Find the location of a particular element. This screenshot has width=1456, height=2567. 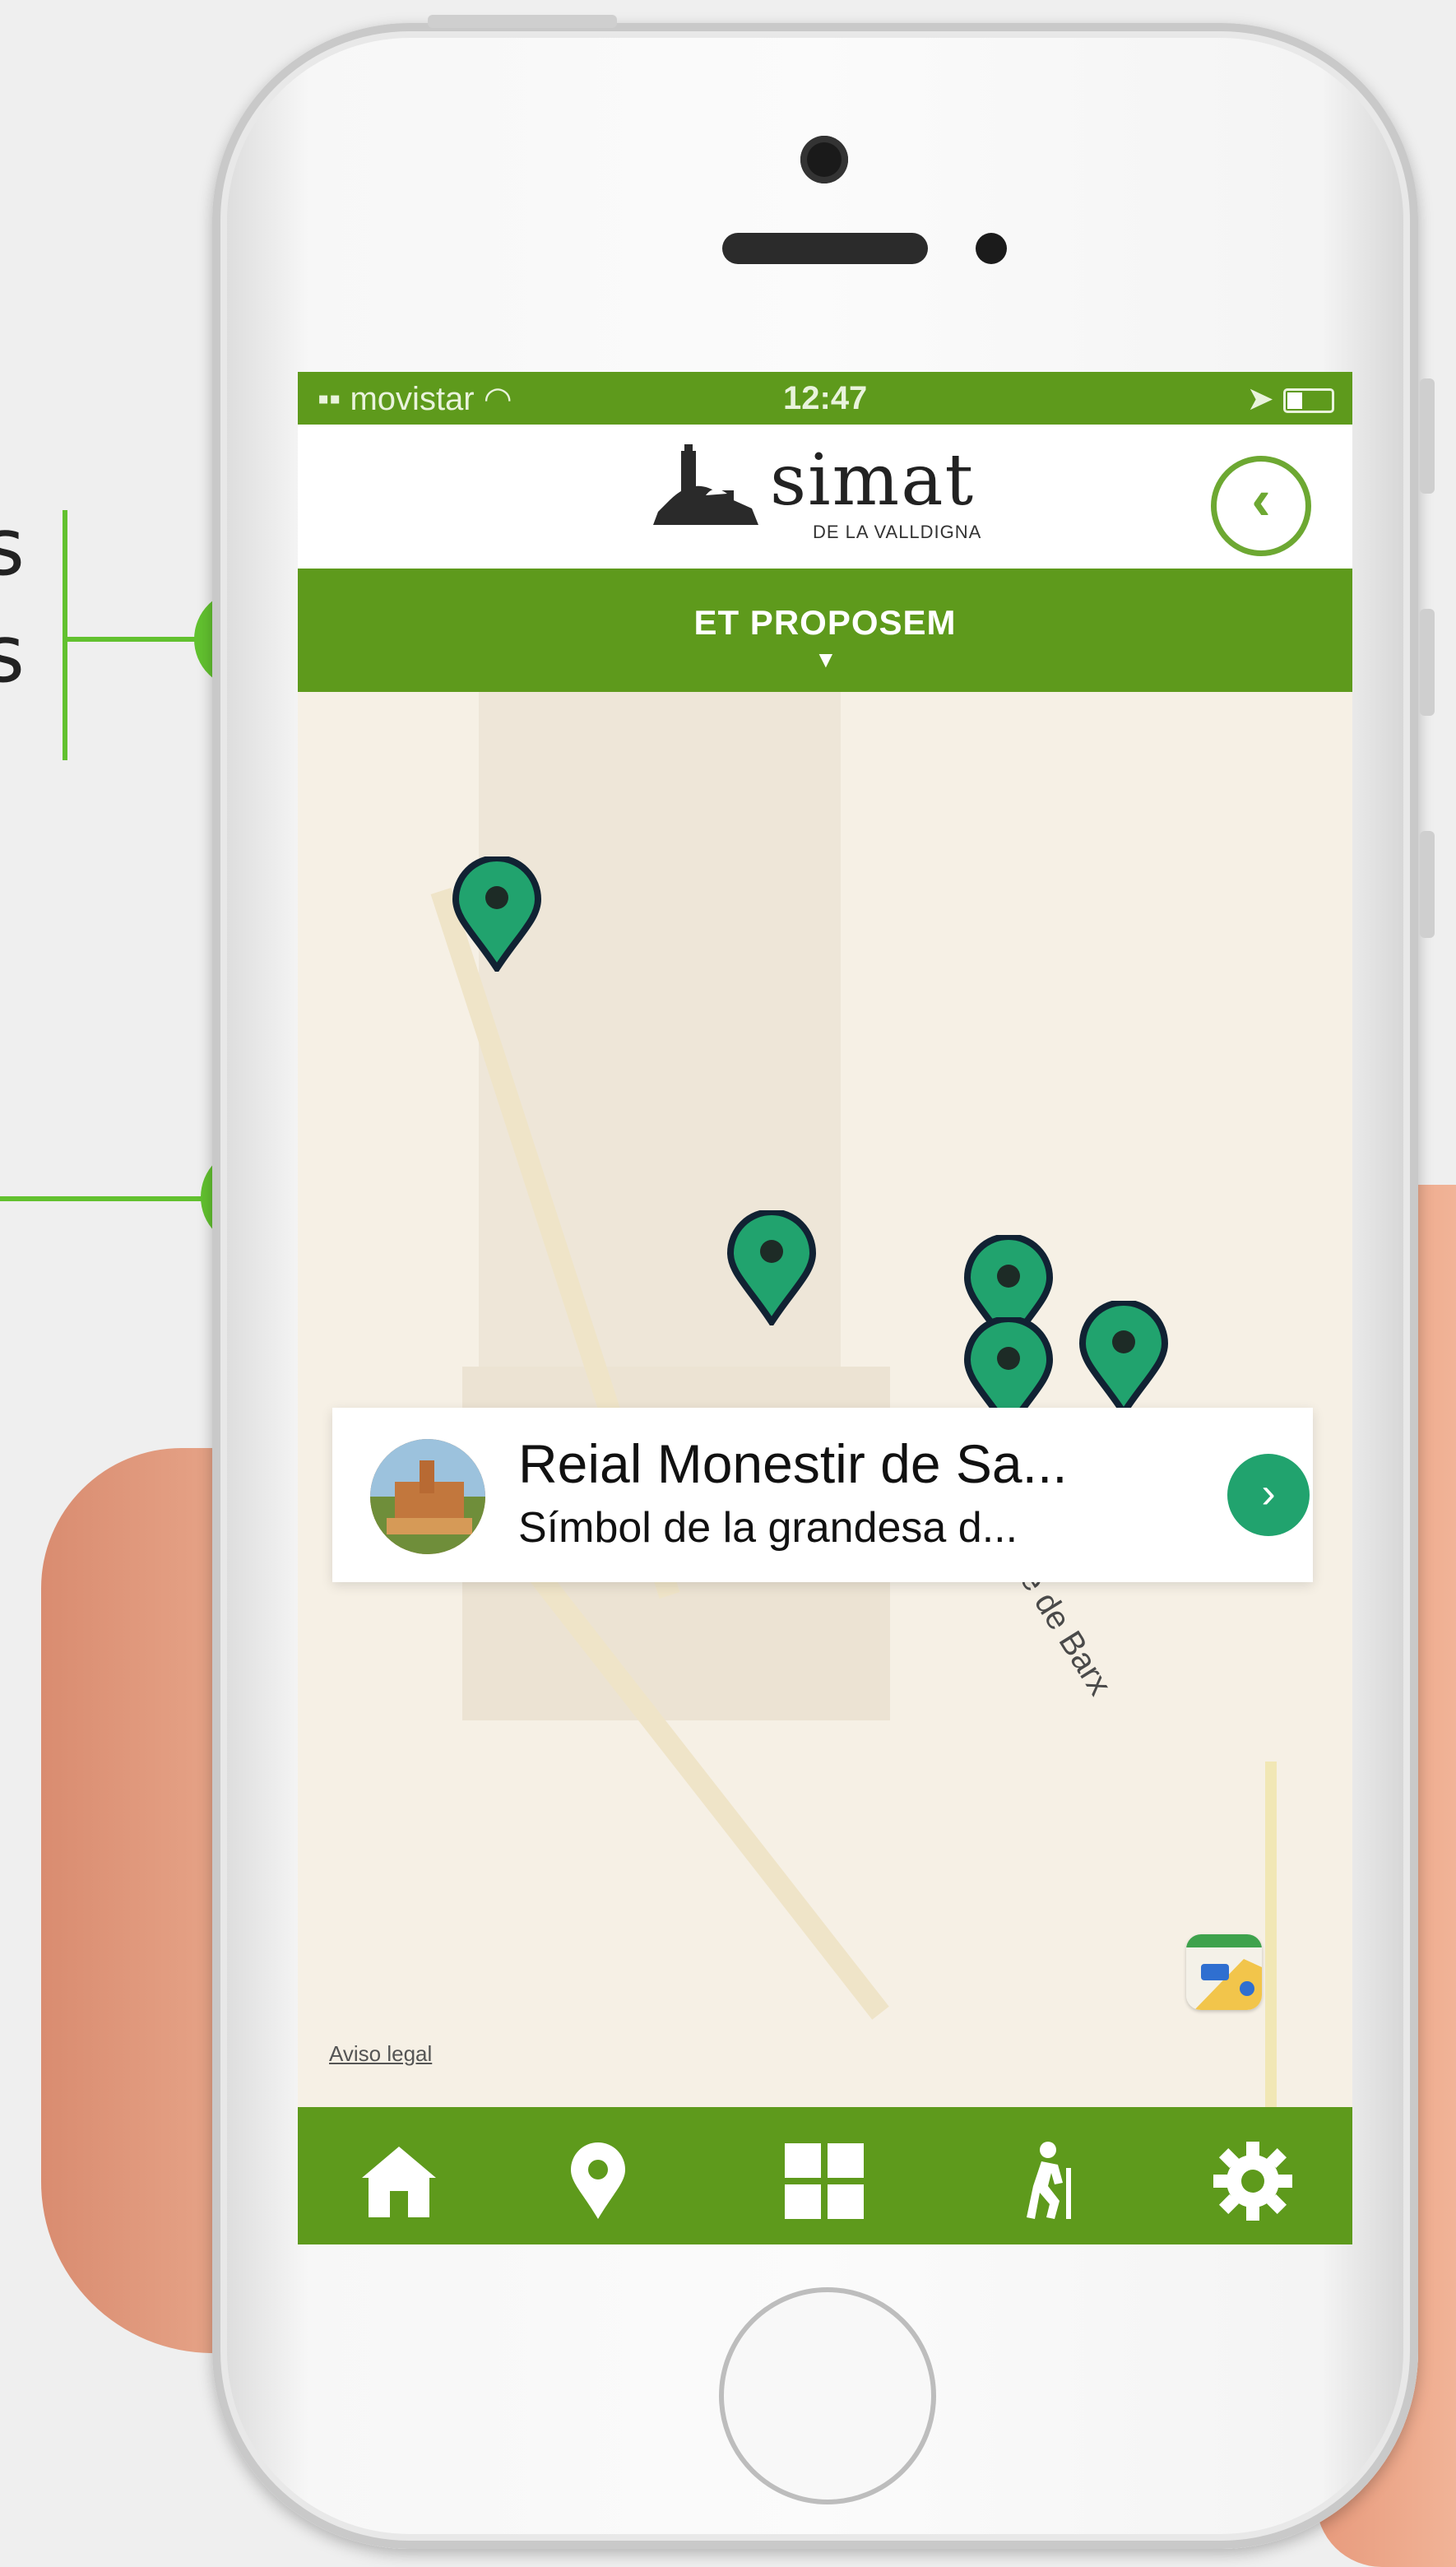

proximity-sensor is located at coordinates (991, 248).